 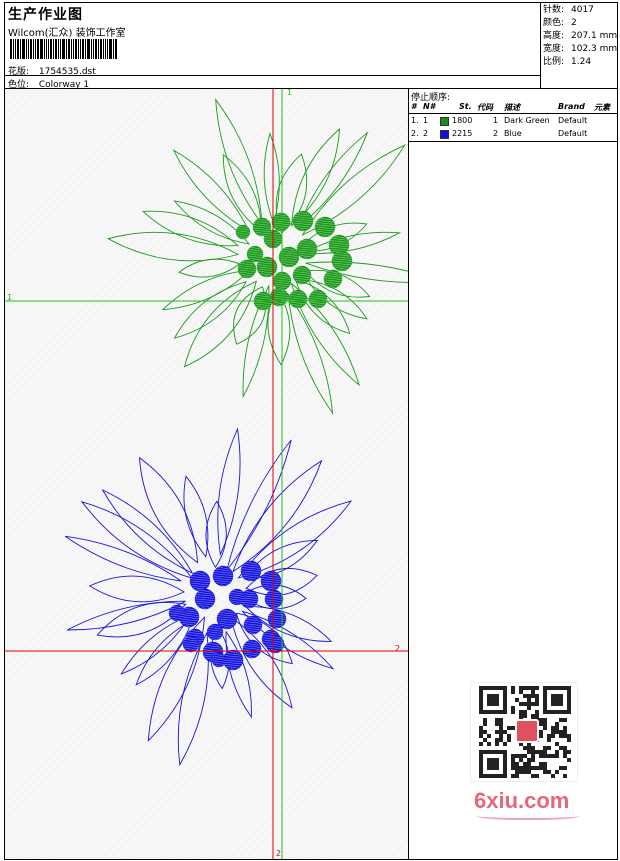 What do you see at coordinates (554, 36) in the screenshot?
I see `stat-label: 高度:` at bounding box center [554, 36].